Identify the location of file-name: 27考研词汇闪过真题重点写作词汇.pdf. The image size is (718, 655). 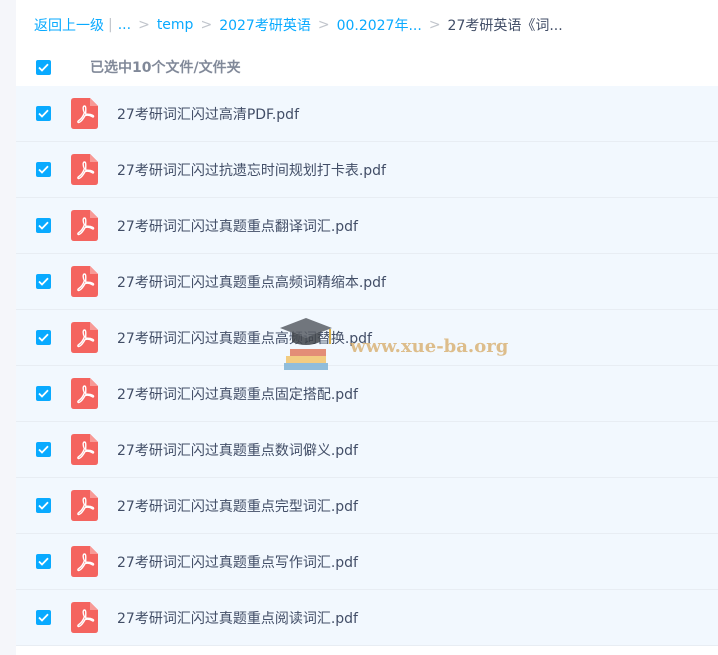
(237, 562).